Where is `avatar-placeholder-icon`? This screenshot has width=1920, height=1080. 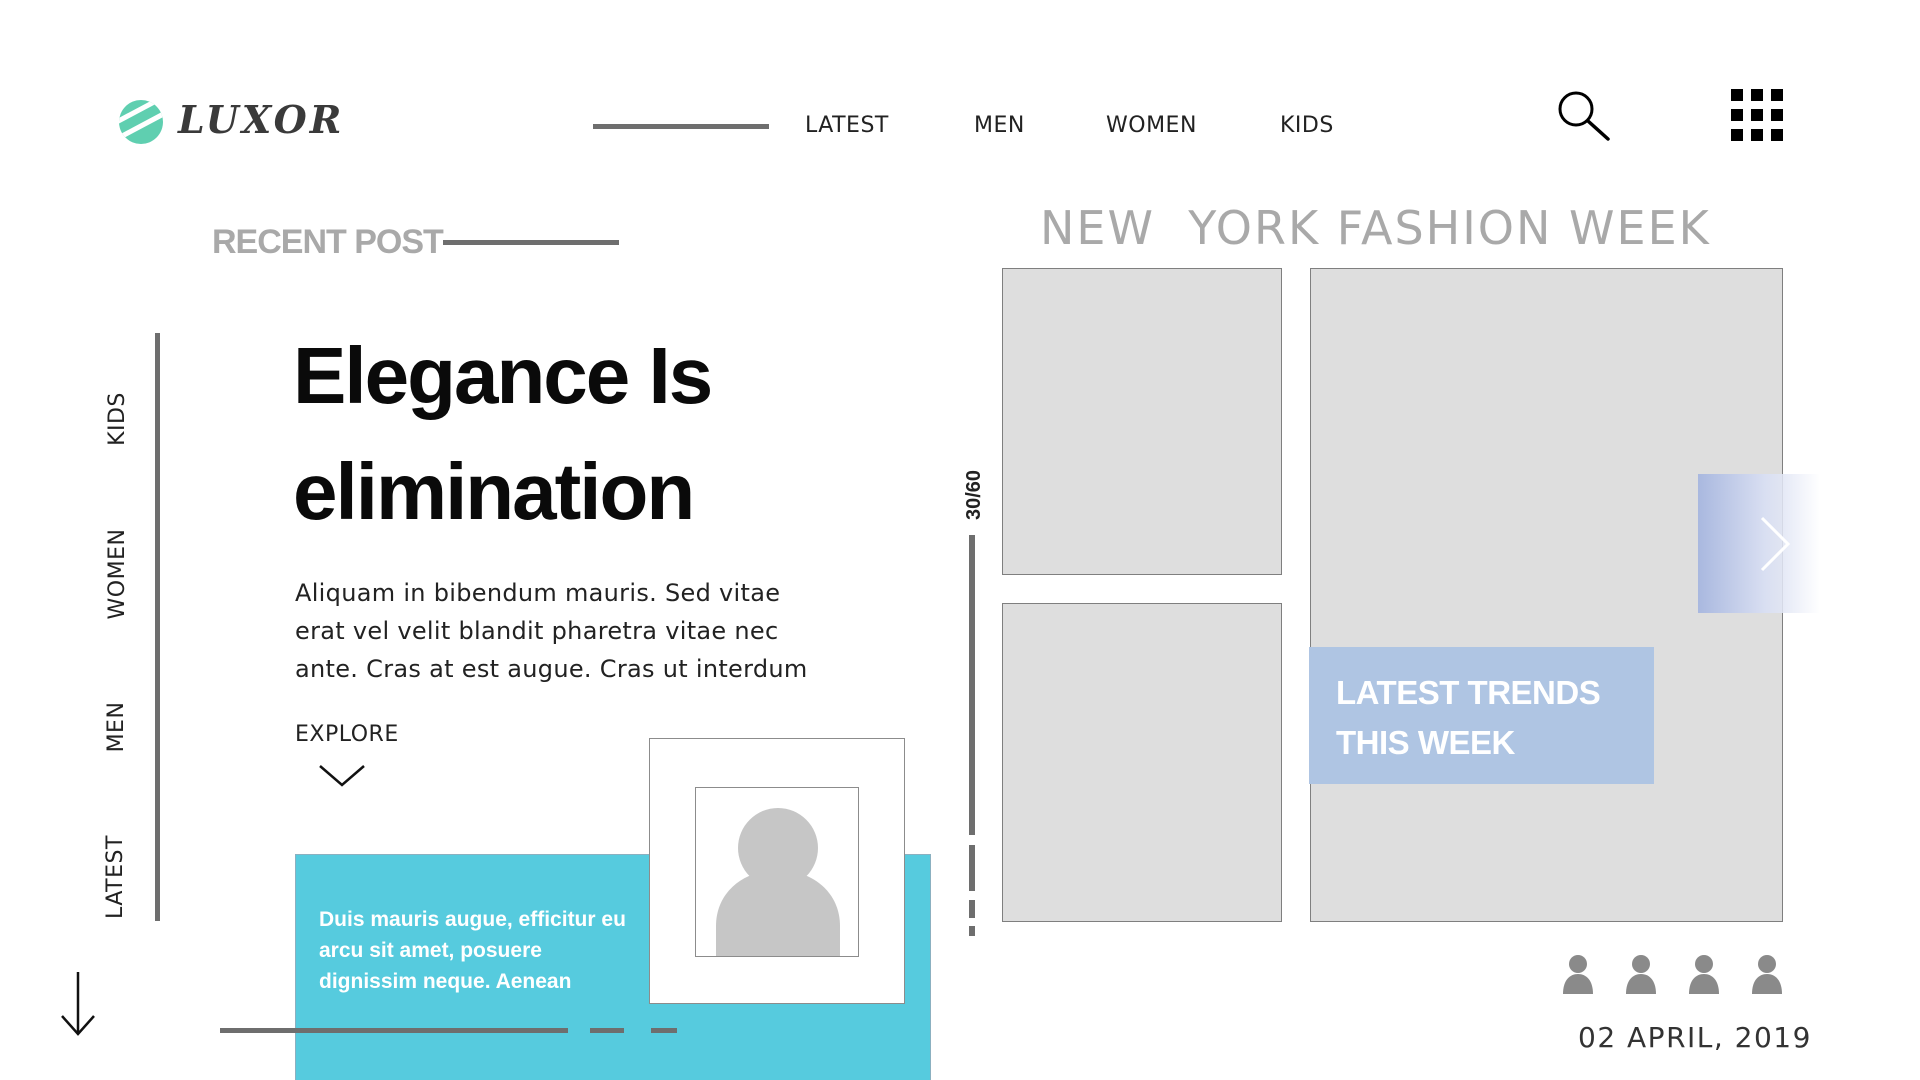 avatar-placeholder-icon is located at coordinates (777, 872).